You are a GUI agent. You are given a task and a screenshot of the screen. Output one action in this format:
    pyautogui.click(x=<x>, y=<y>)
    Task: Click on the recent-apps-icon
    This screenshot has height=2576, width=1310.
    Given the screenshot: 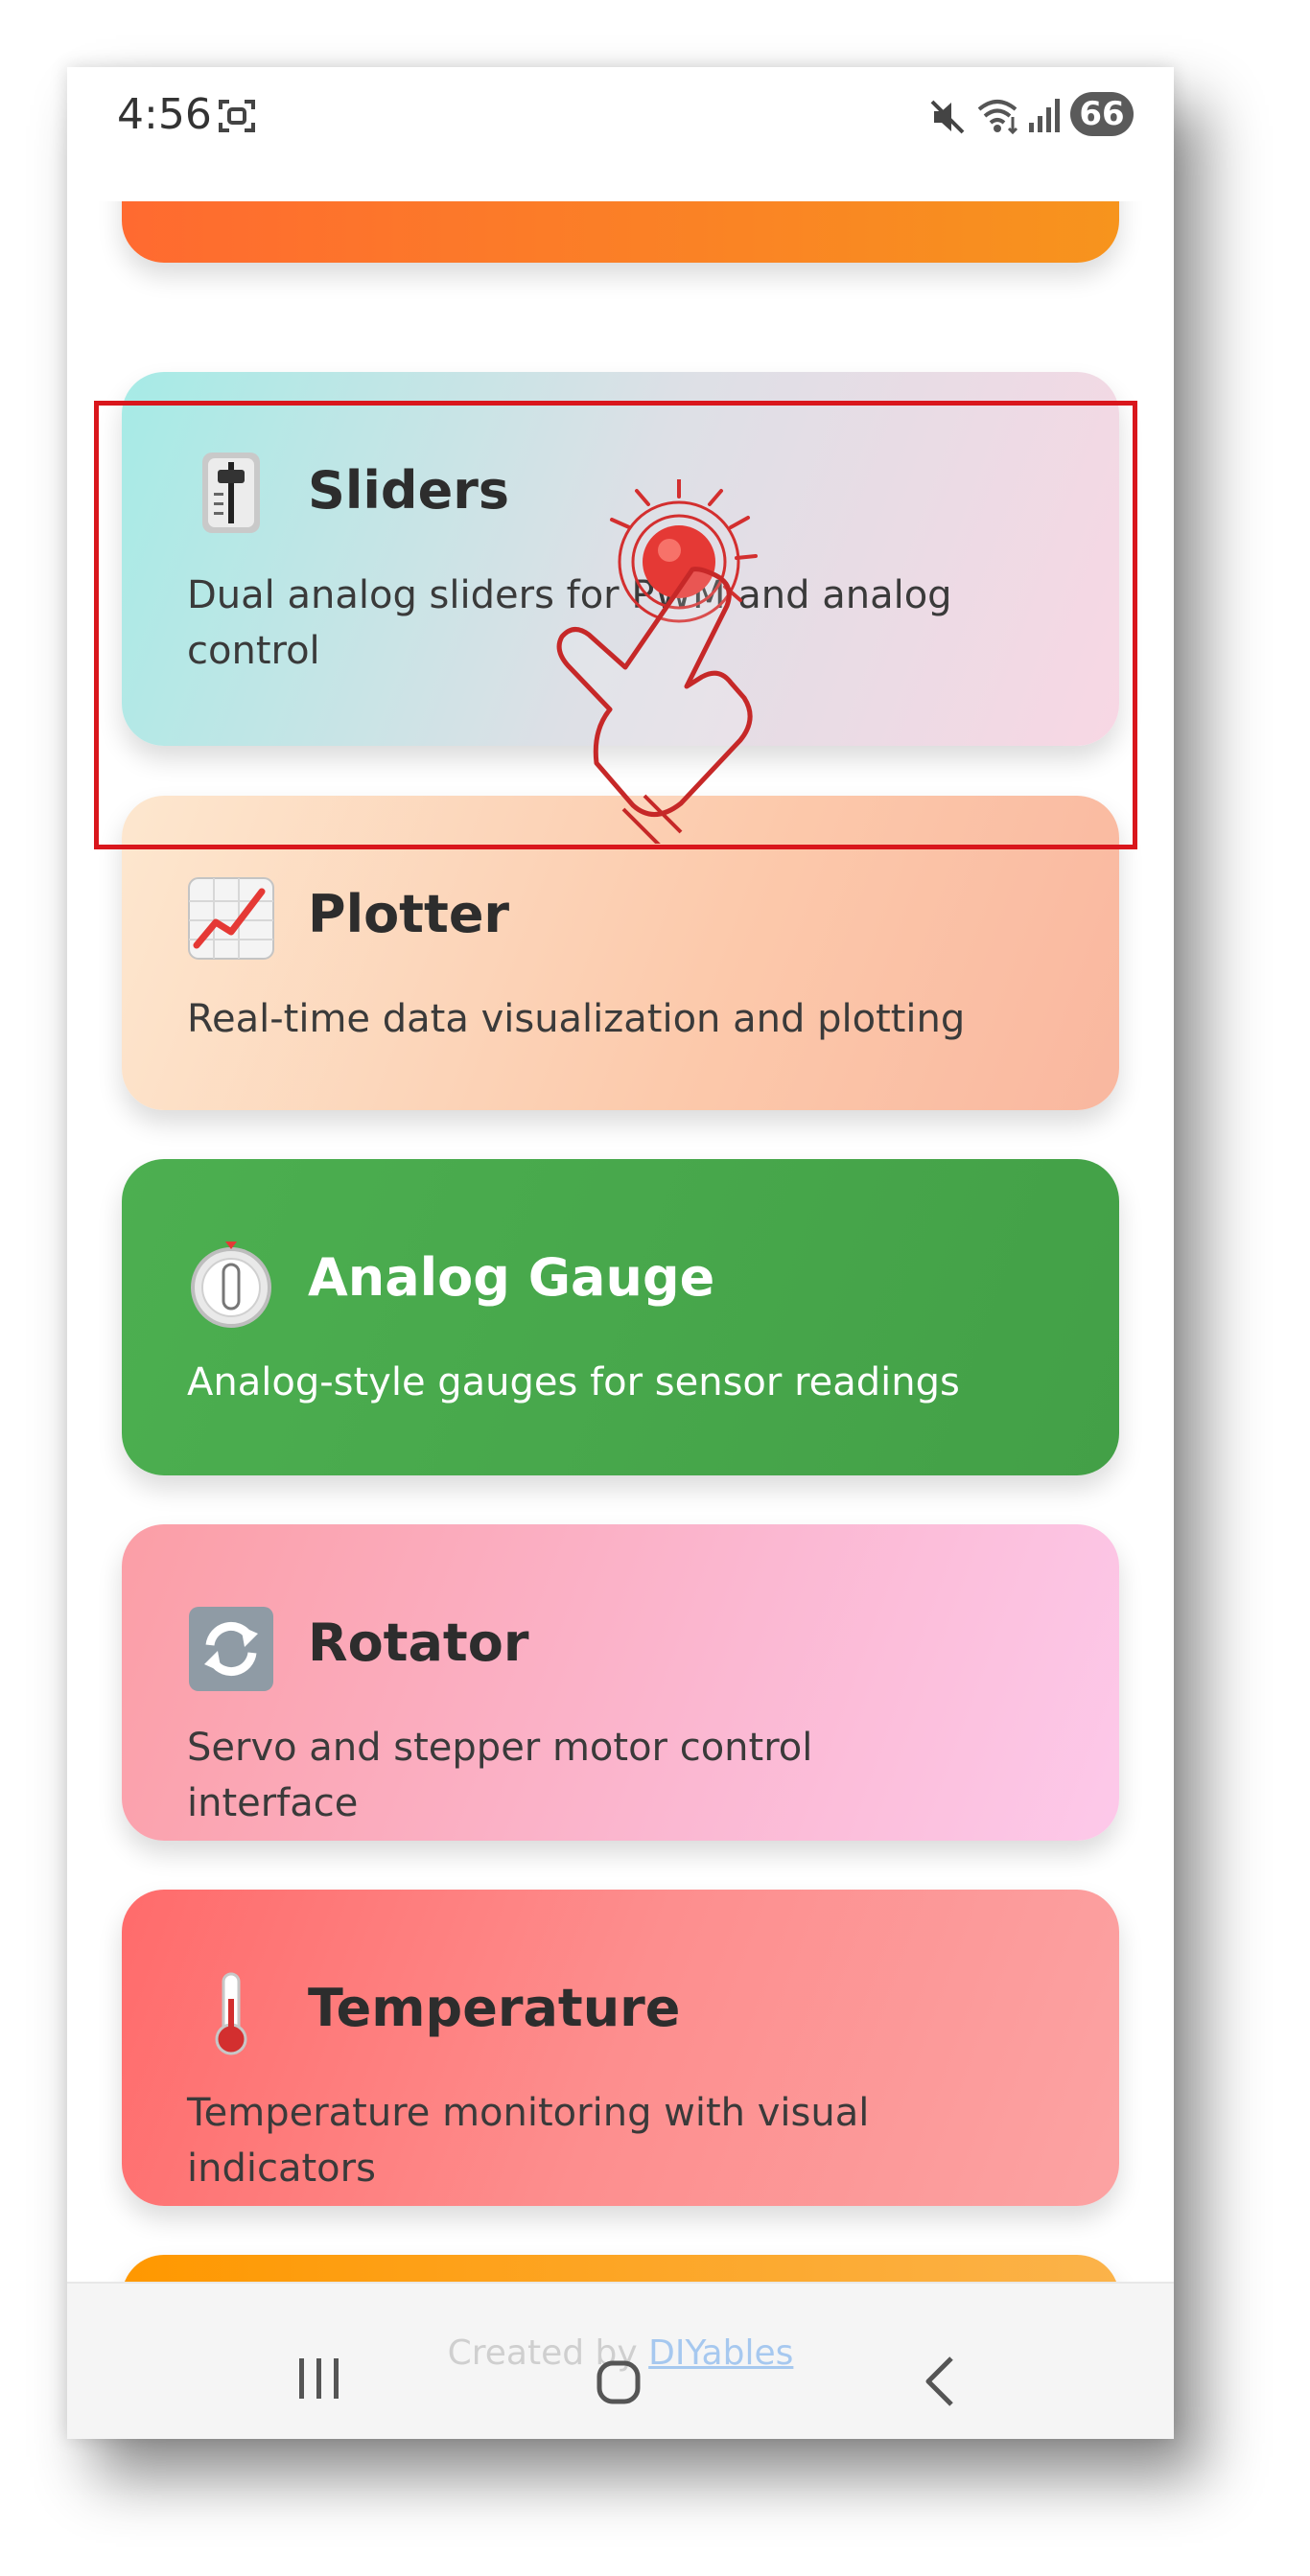 What is the action you would take?
    pyautogui.click(x=319, y=2379)
    